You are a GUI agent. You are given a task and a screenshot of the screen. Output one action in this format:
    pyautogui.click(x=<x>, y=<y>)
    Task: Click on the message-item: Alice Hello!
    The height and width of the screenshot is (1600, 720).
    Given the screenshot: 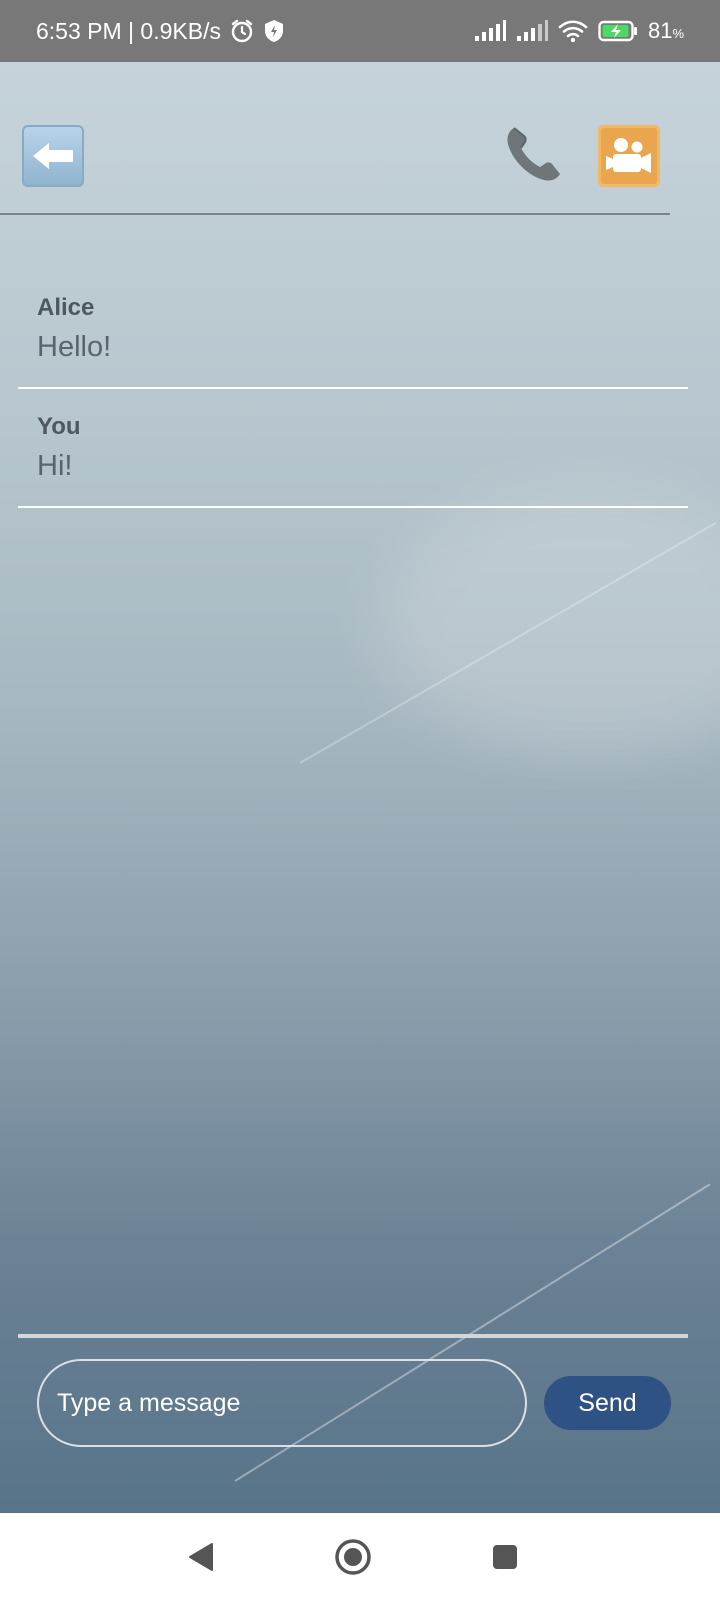 What is the action you would take?
    pyautogui.click(x=353, y=329)
    